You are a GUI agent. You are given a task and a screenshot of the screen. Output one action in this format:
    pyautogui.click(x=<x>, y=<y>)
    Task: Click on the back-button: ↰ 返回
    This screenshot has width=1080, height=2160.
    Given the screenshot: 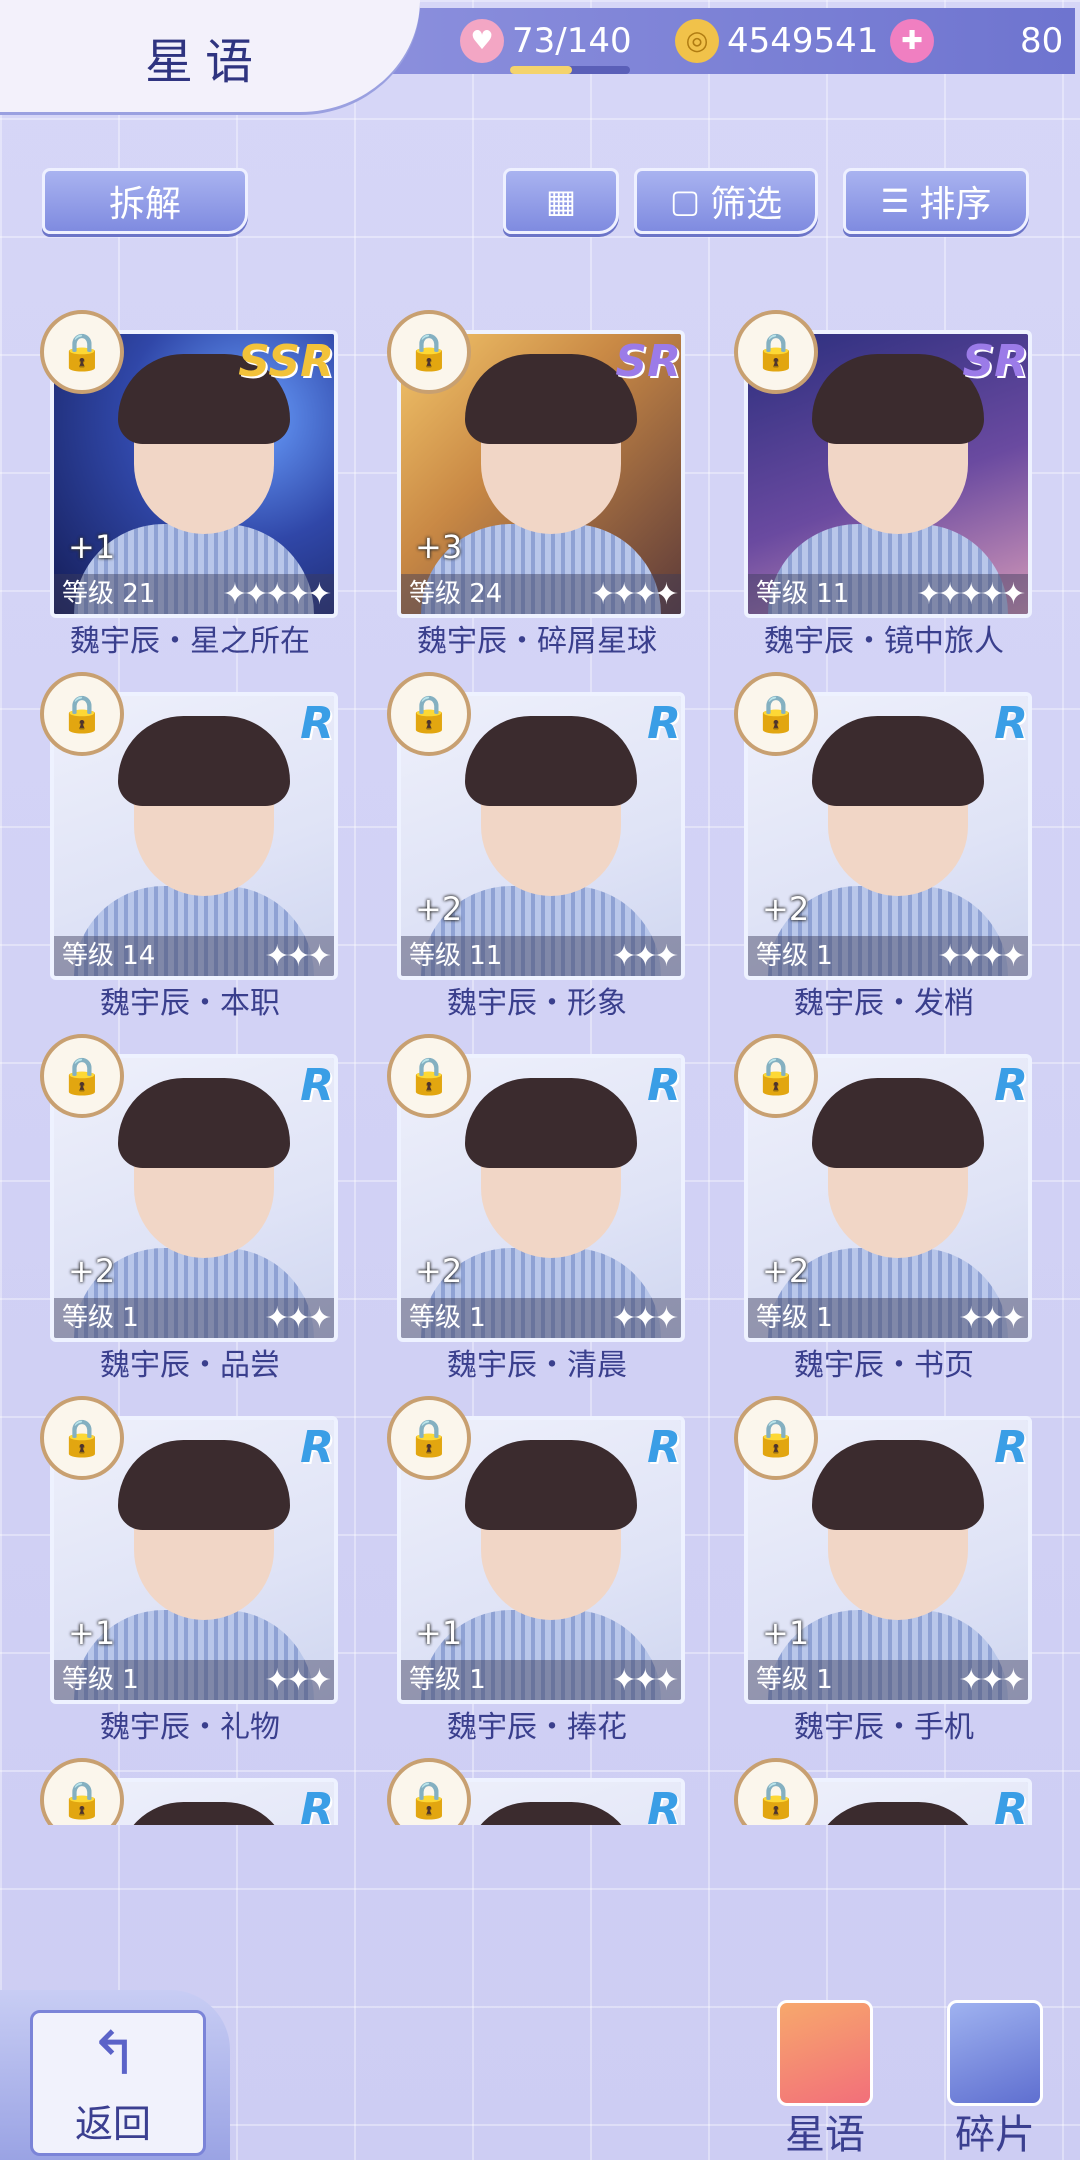 What is the action you would take?
    pyautogui.click(x=115, y=2075)
    